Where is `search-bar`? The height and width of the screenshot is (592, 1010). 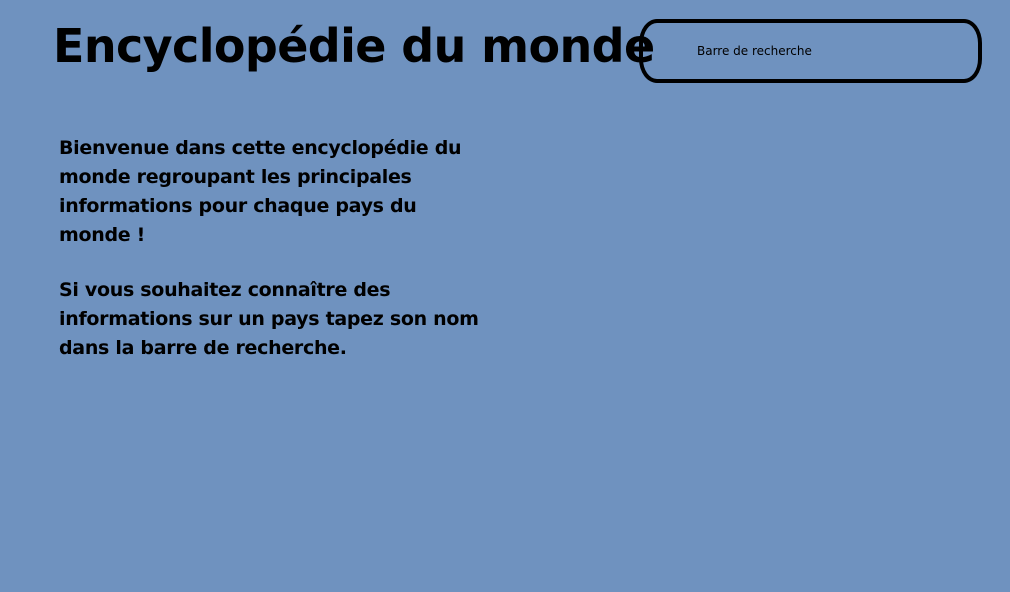
search-bar is located at coordinates (810, 51).